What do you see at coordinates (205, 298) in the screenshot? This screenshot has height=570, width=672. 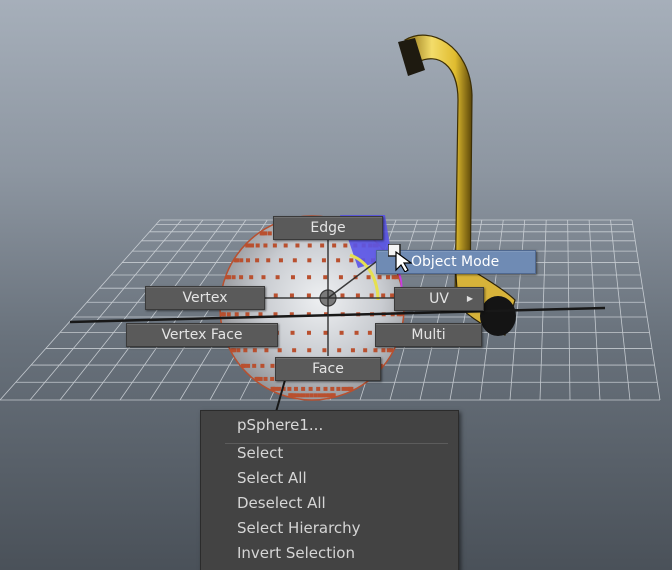 I see `marking-menu-vertex-button: Vertex` at bounding box center [205, 298].